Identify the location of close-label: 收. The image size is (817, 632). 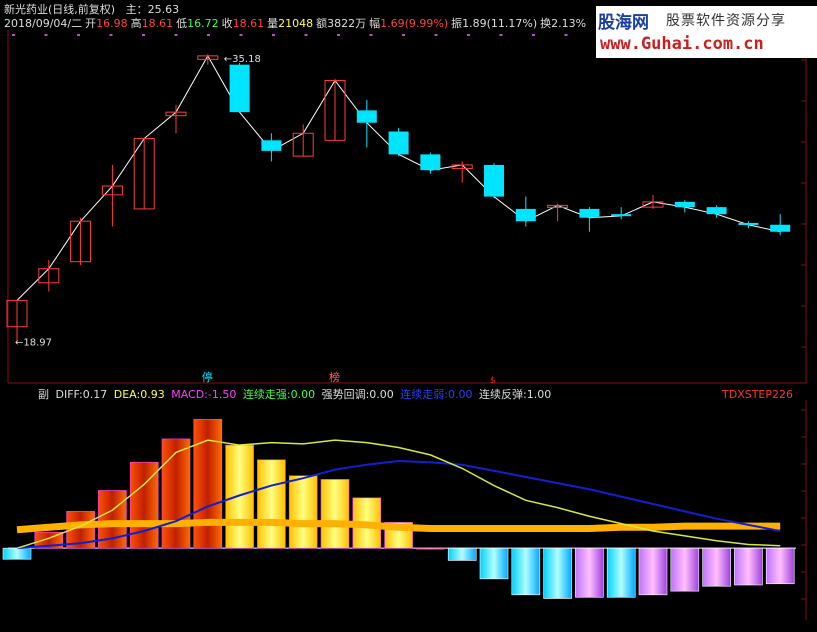
(227, 23).